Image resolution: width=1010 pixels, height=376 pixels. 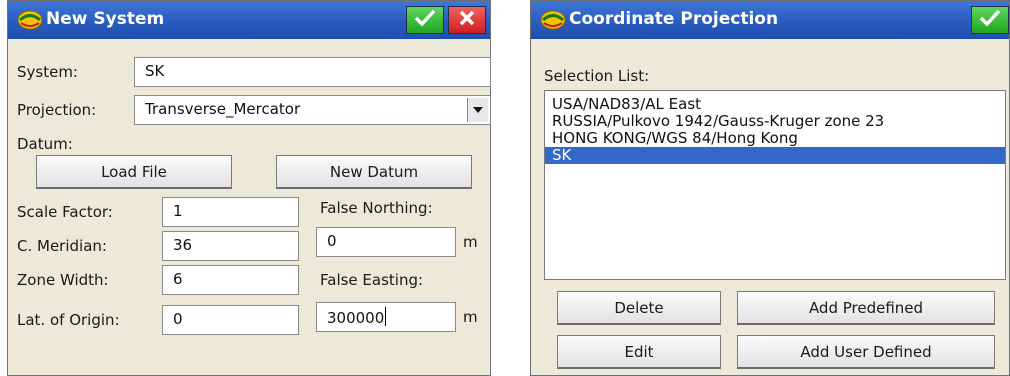 I want to click on false-easting-input: 300000, so click(x=386, y=317).